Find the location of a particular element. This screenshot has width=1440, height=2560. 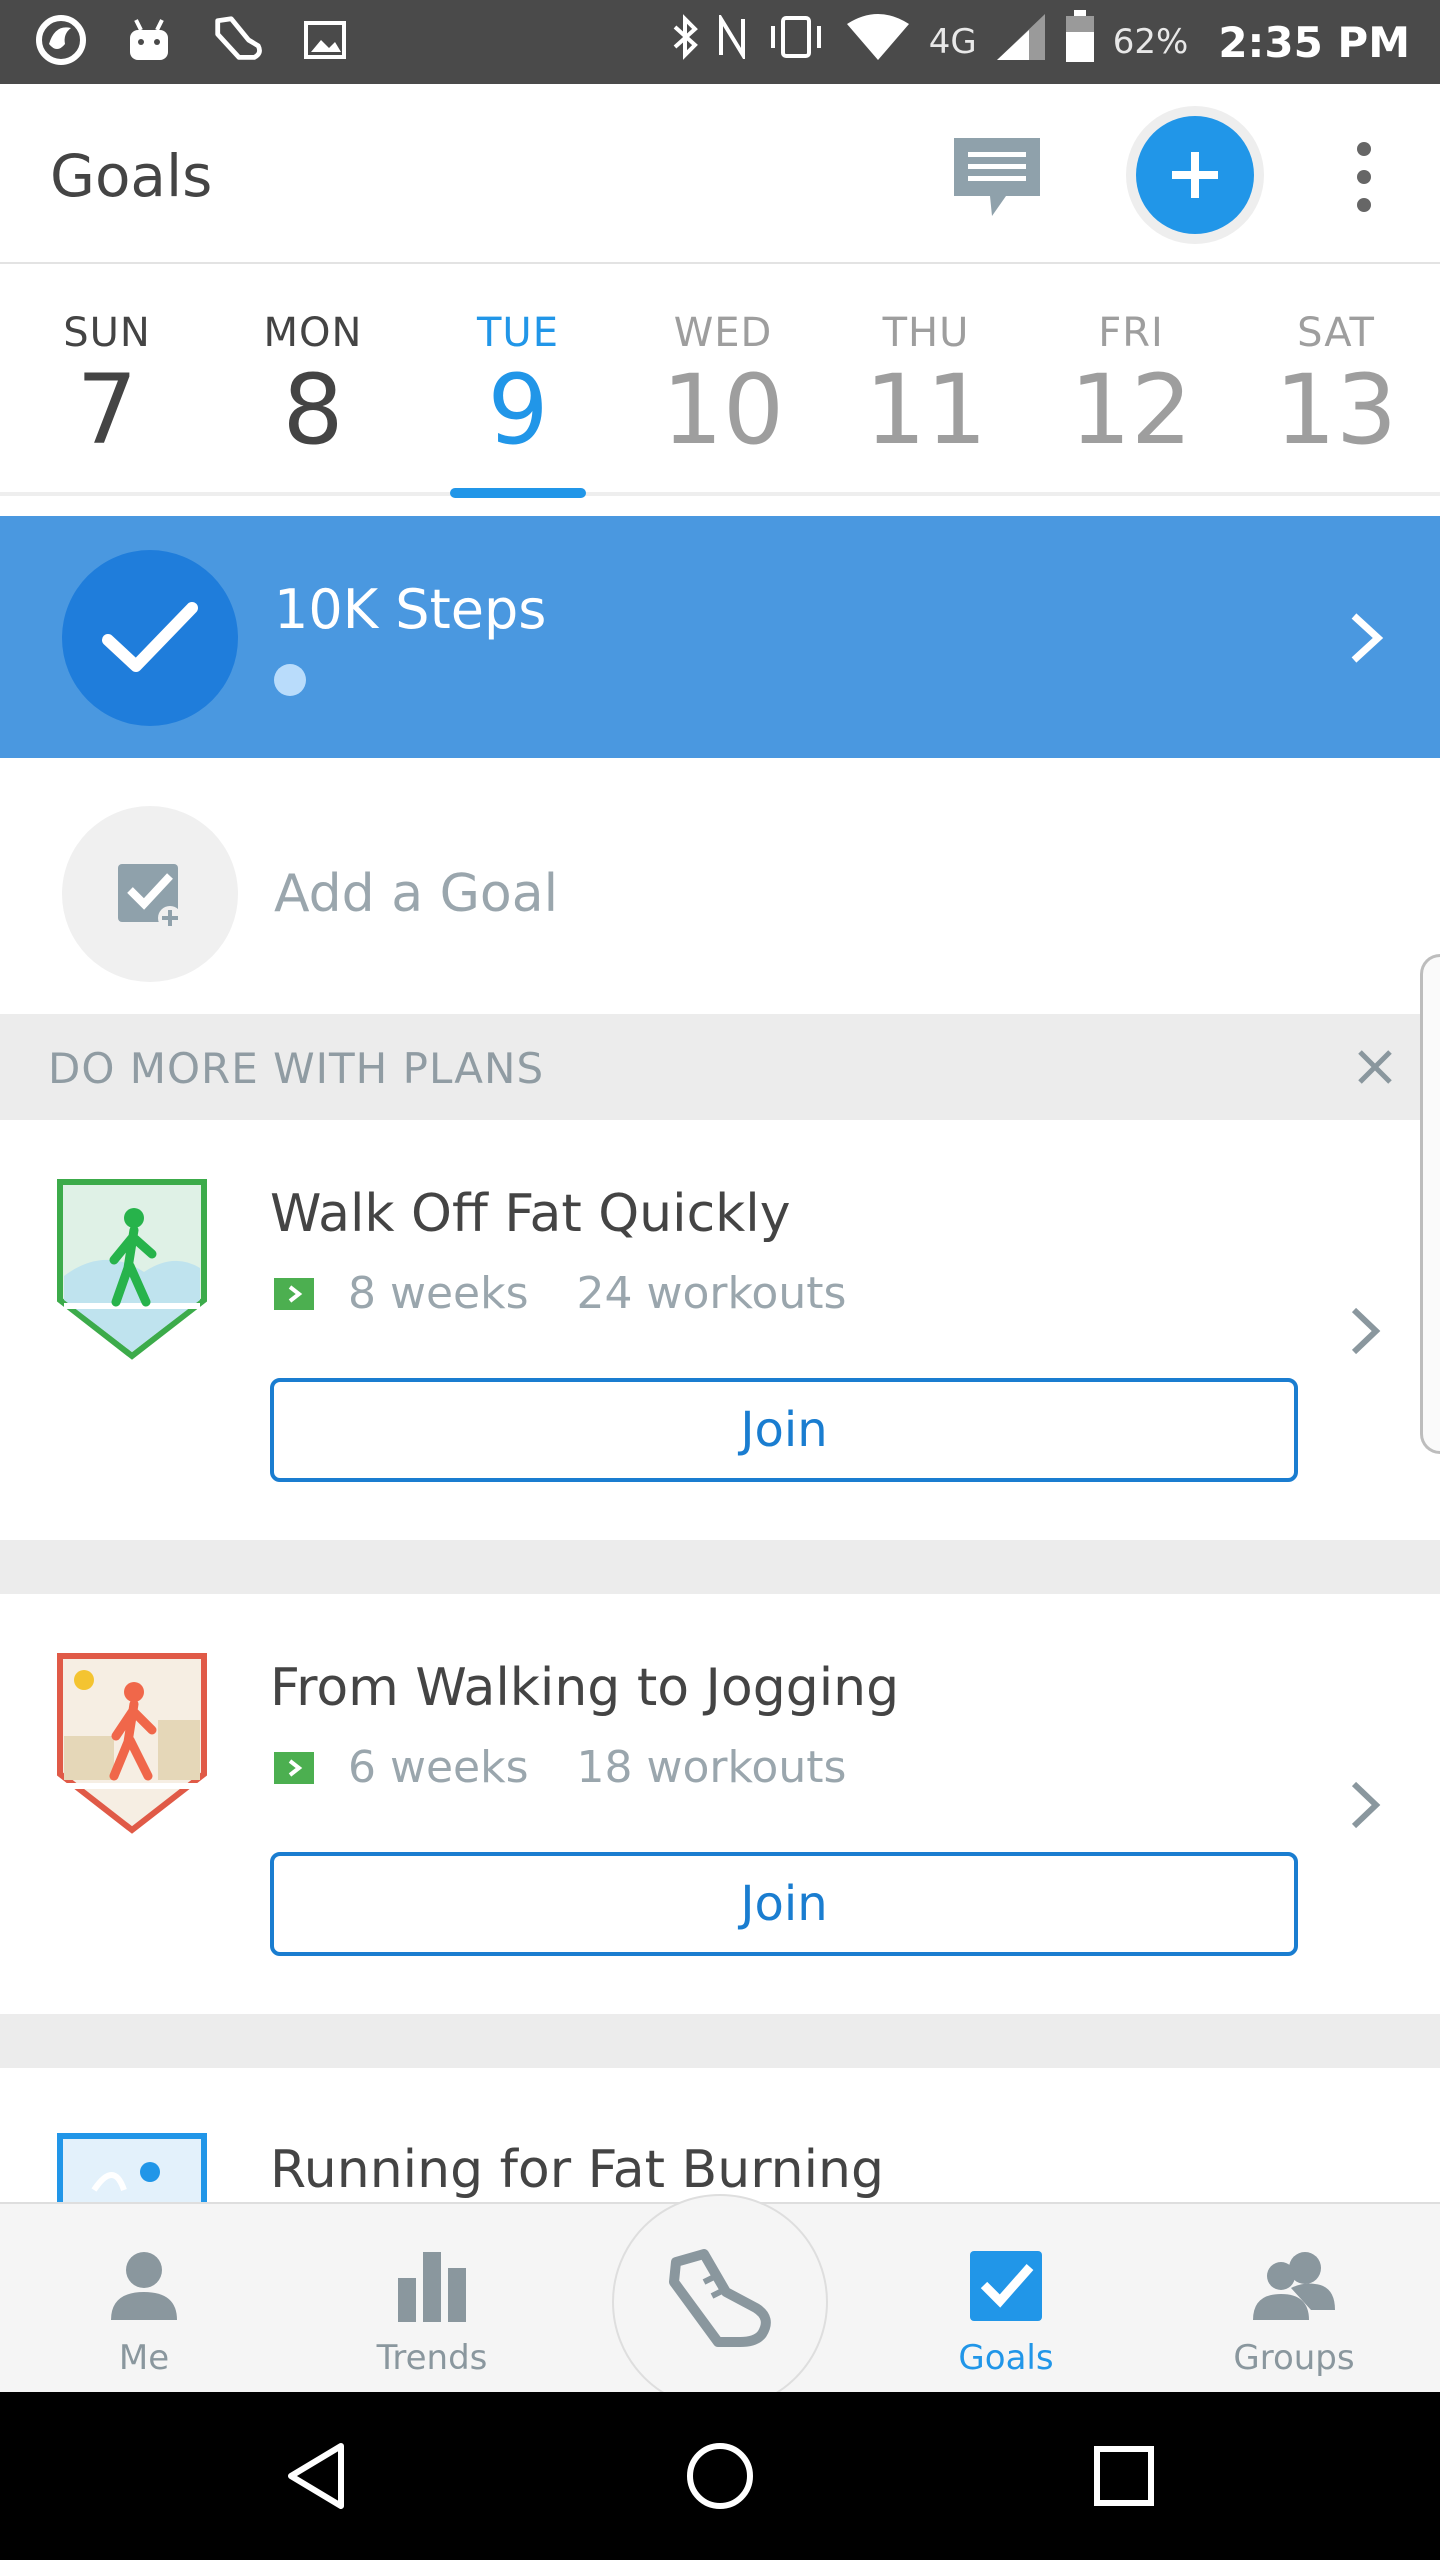

plan-workouts: 18 workouts is located at coordinates (711, 1767).